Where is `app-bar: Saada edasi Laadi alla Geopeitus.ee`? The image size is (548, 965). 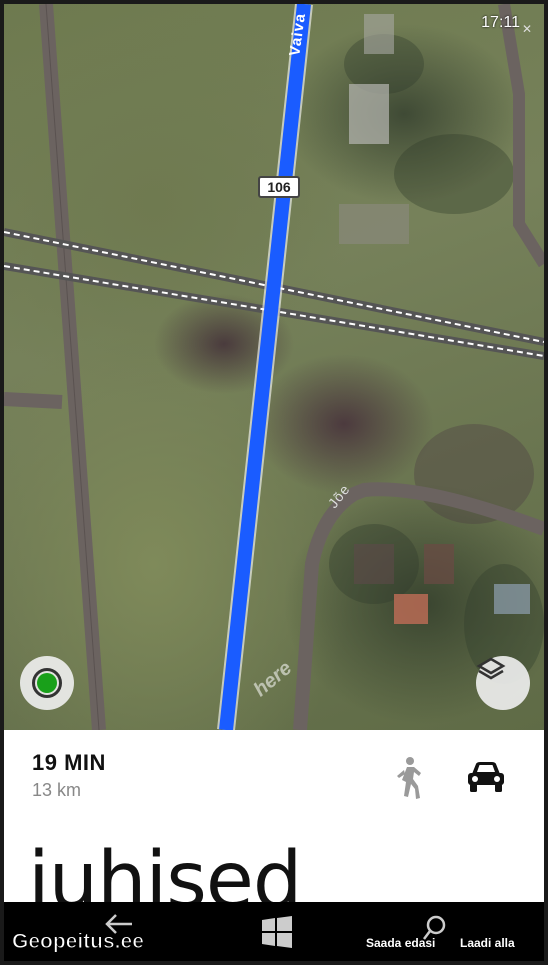
app-bar: Saada edasi Laadi alla Geopeitus.ee is located at coordinates (274, 931).